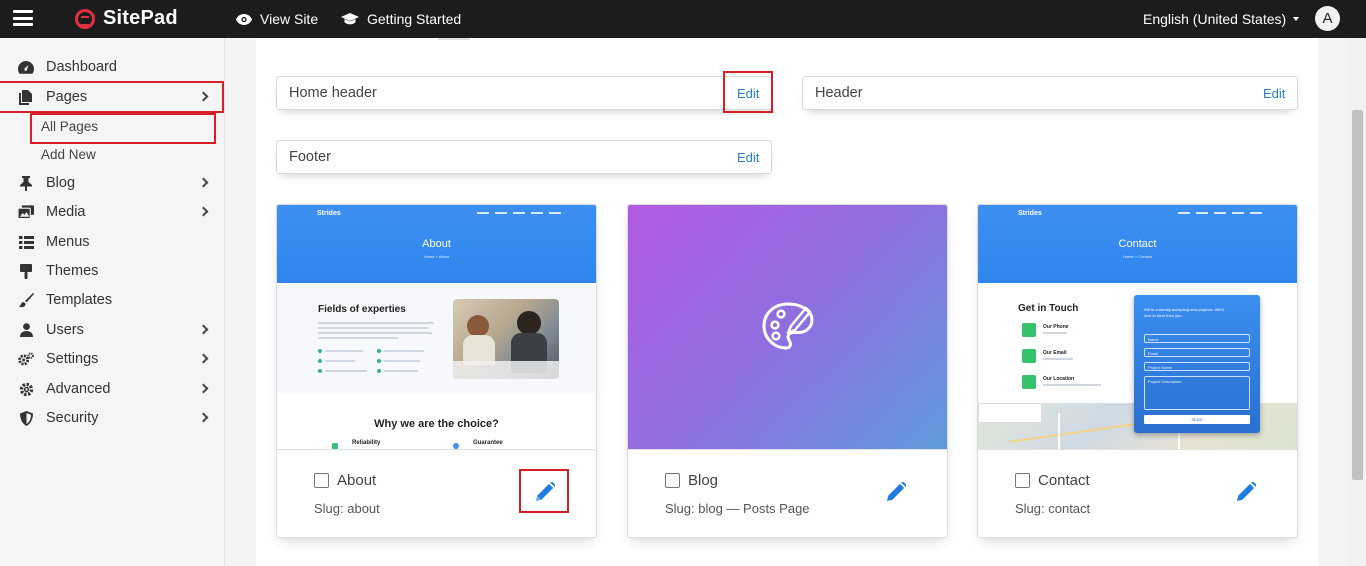 This screenshot has height=566, width=1366. I want to click on sidebar-item-media: Media, so click(111, 212).